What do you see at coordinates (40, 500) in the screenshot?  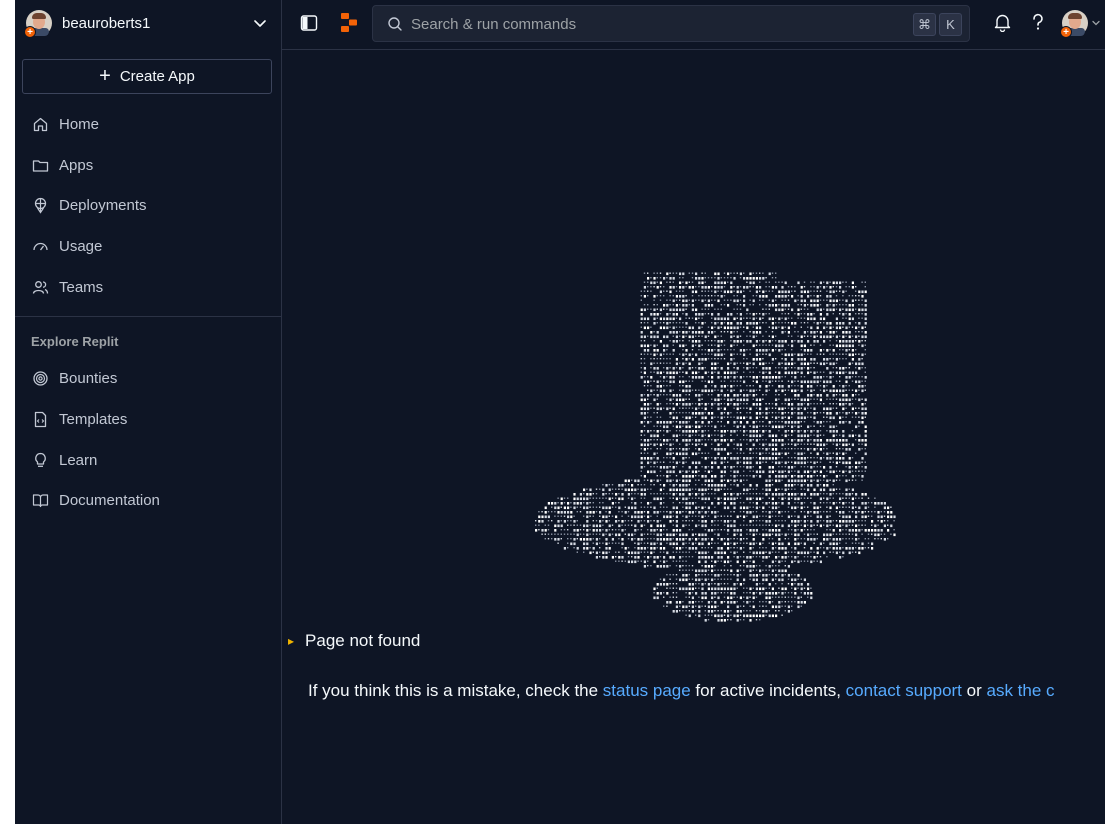 I see `book-open-icon` at bounding box center [40, 500].